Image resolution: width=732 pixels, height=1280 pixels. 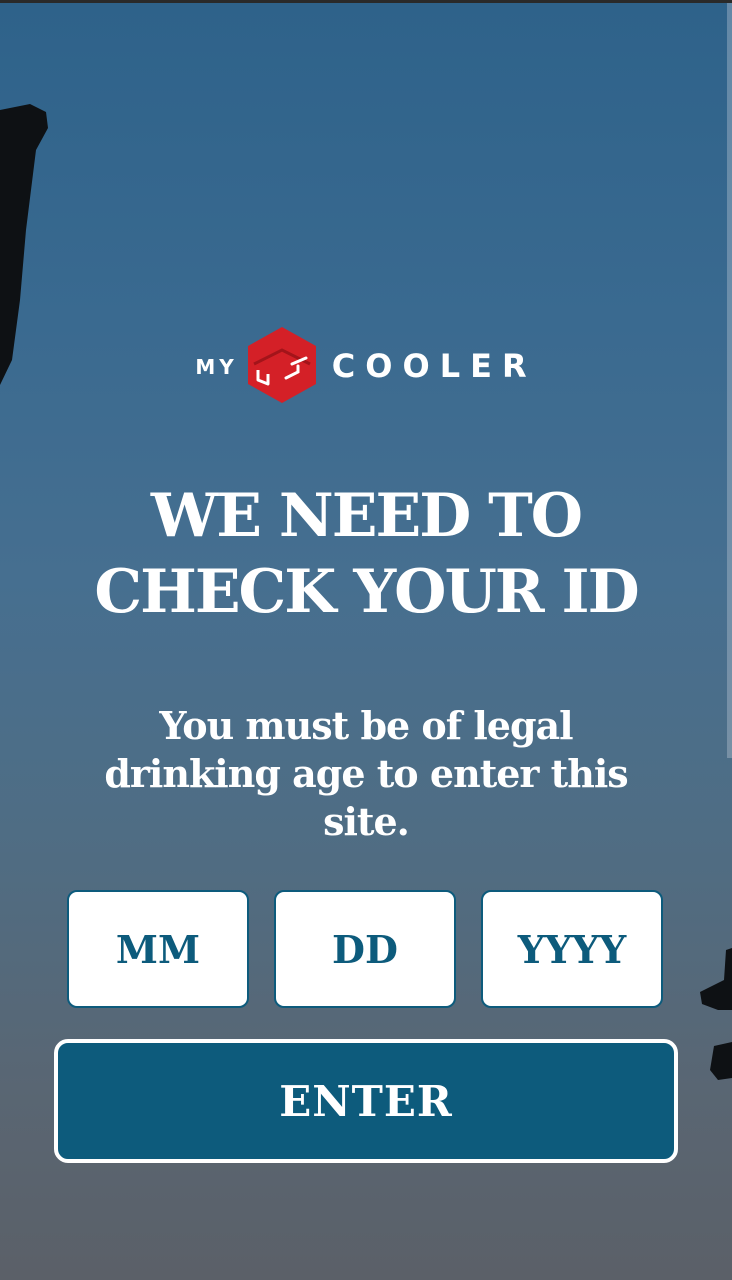 I want to click on year-placeholder: YYYY, so click(x=572, y=949).